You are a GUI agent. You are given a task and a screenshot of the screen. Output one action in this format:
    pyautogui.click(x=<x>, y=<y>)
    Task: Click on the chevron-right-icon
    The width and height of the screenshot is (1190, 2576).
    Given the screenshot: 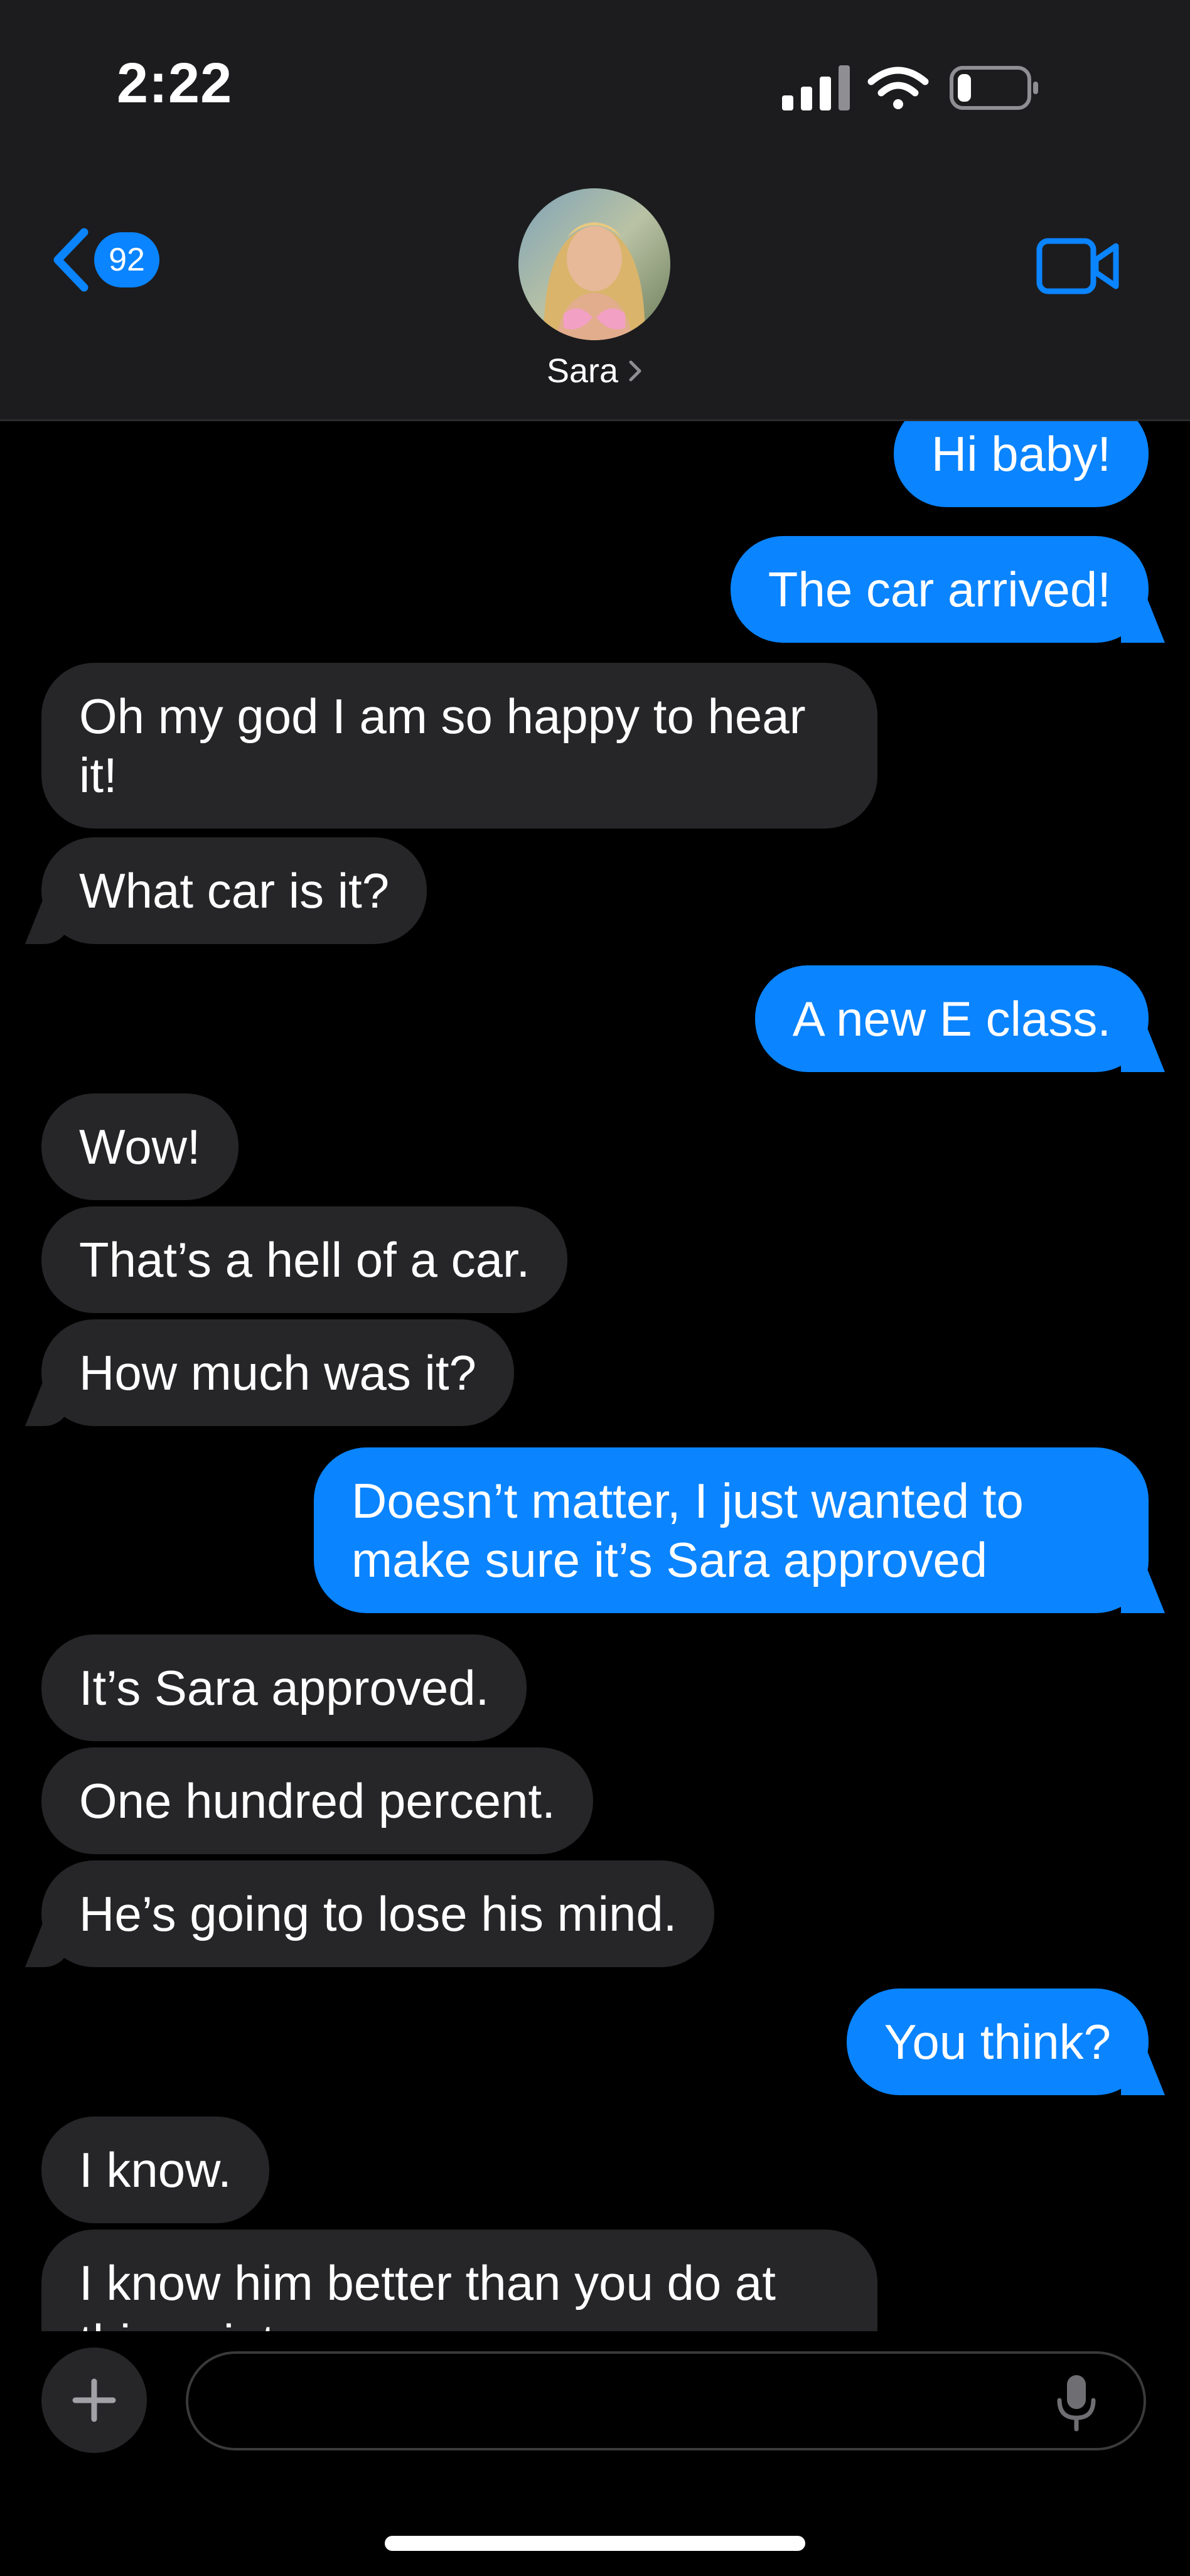 What is the action you would take?
    pyautogui.click(x=635, y=371)
    